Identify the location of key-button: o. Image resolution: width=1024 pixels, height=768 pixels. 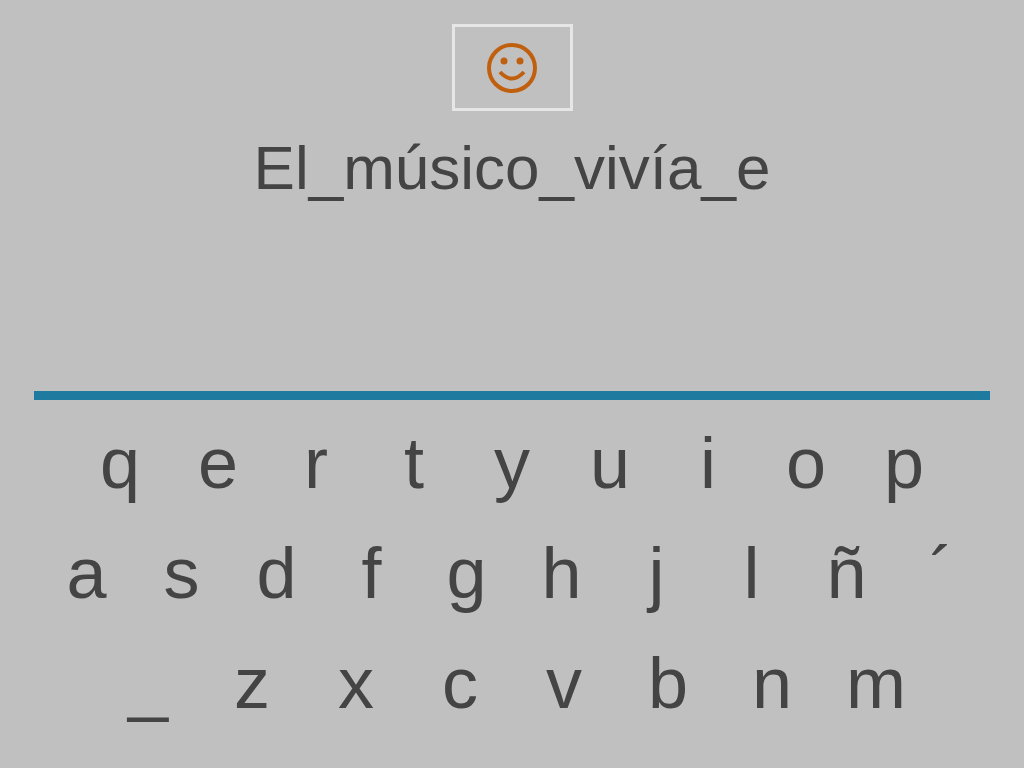
(806, 463).